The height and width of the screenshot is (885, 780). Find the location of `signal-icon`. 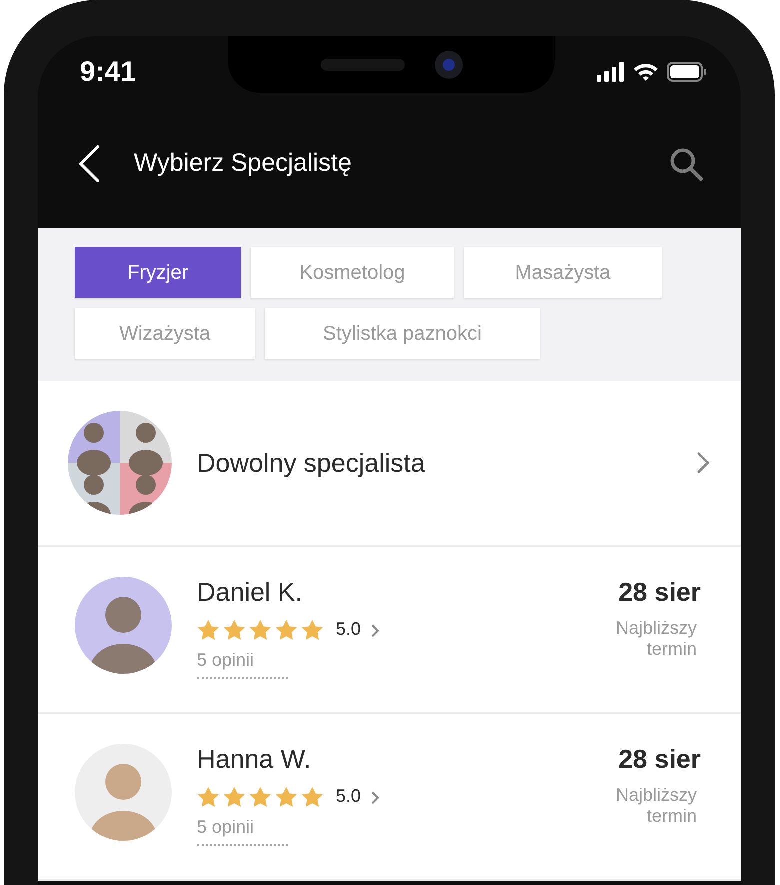

signal-icon is located at coordinates (611, 72).